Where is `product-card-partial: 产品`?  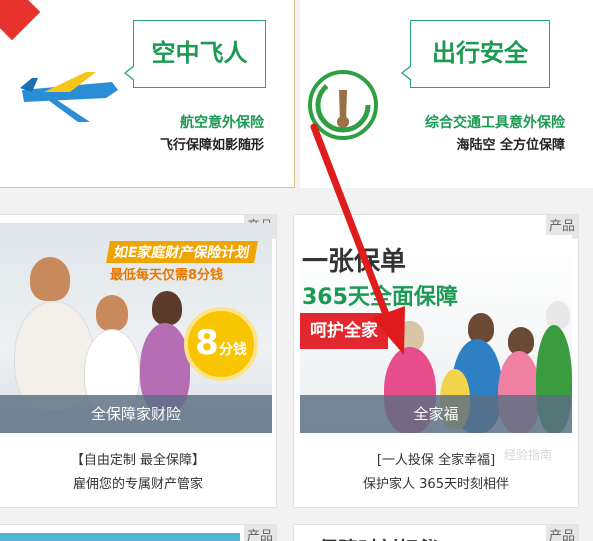 product-card-partial: 产品 is located at coordinates (138, 532).